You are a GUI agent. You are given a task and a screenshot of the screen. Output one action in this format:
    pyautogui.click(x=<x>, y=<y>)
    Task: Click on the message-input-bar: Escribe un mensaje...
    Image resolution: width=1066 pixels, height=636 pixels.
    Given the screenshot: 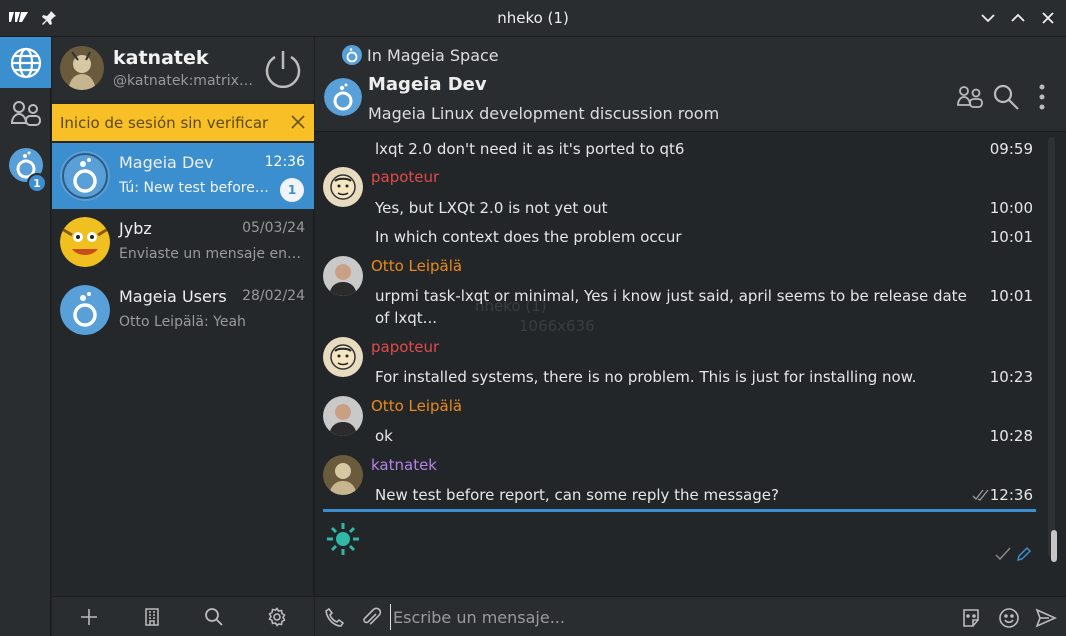 What is the action you would take?
    pyautogui.click(x=690, y=616)
    